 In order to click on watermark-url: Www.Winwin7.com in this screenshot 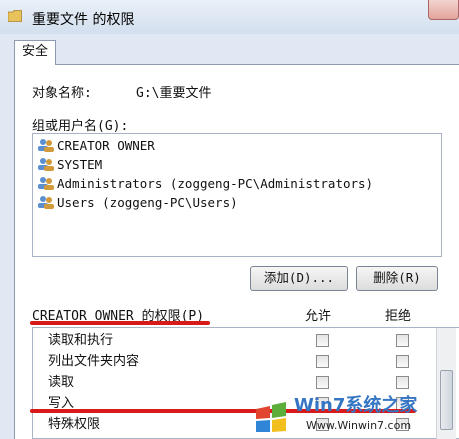, I will do `click(359, 425)`.